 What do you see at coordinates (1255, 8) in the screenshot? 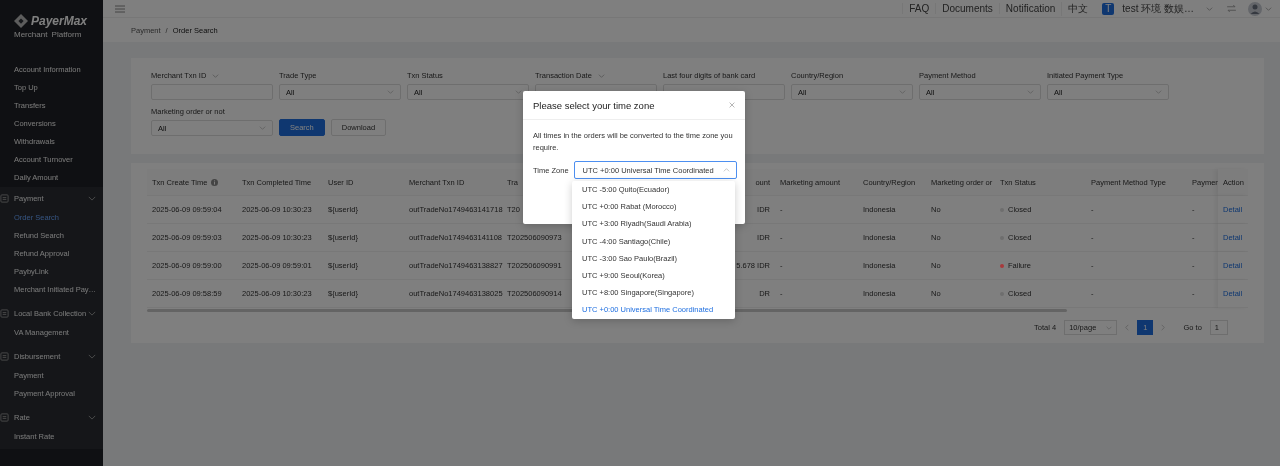
I see `user-avatar-icon` at bounding box center [1255, 8].